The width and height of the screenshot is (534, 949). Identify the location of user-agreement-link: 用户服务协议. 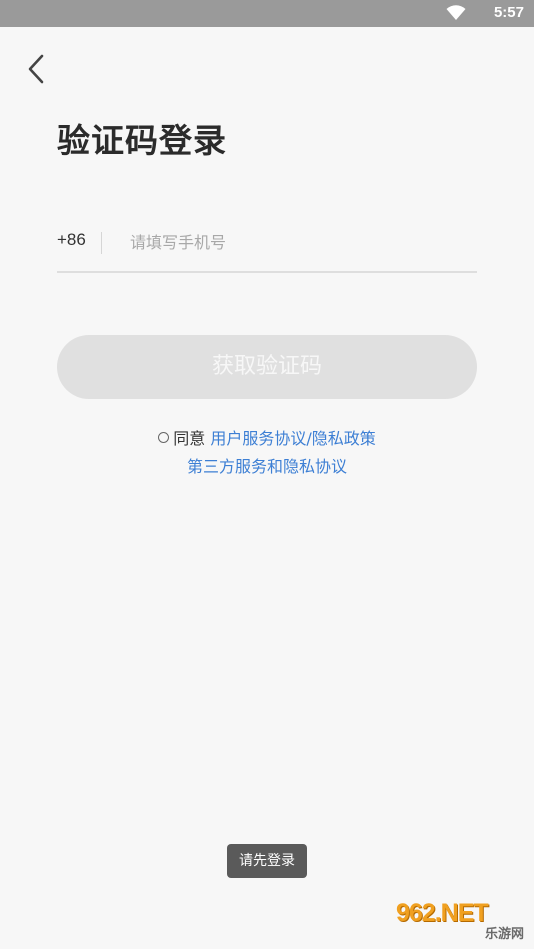
(258, 438).